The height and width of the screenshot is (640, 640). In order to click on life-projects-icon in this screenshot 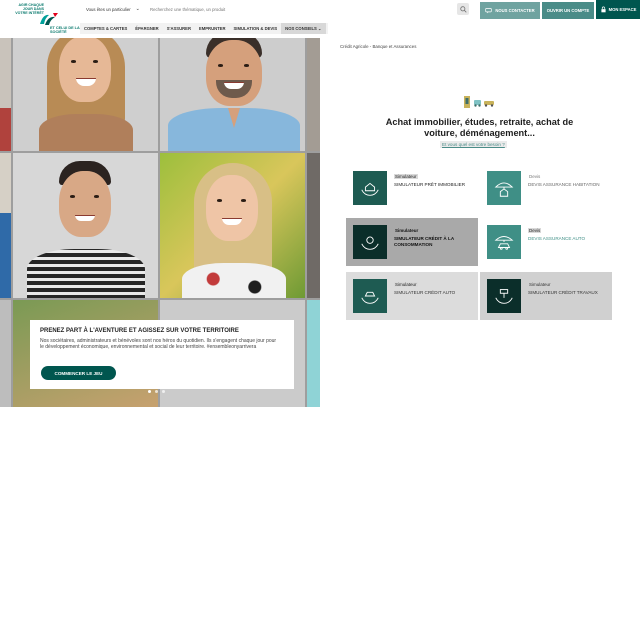, I will do `click(479, 102)`.